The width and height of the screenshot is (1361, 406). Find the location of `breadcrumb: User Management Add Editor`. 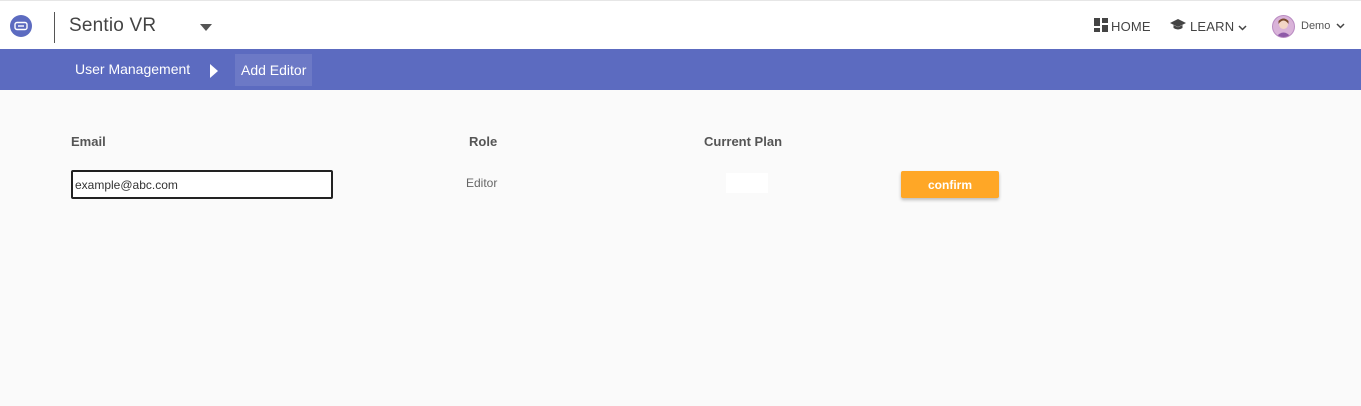

breadcrumb: User Management Add Editor is located at coordinates (680, 69).